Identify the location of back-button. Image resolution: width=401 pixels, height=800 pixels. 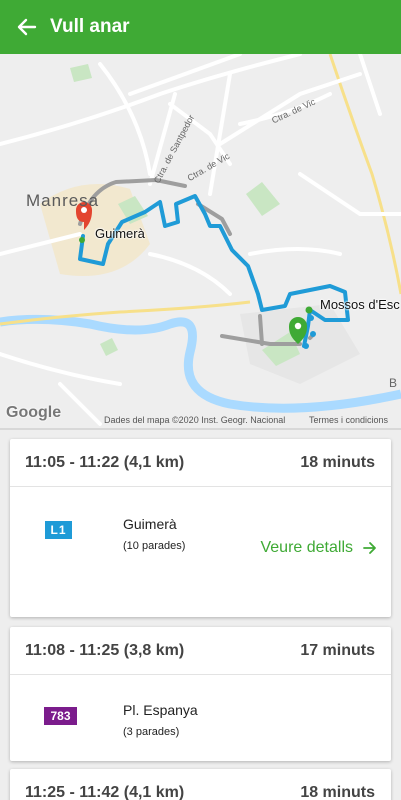
(27, 27).